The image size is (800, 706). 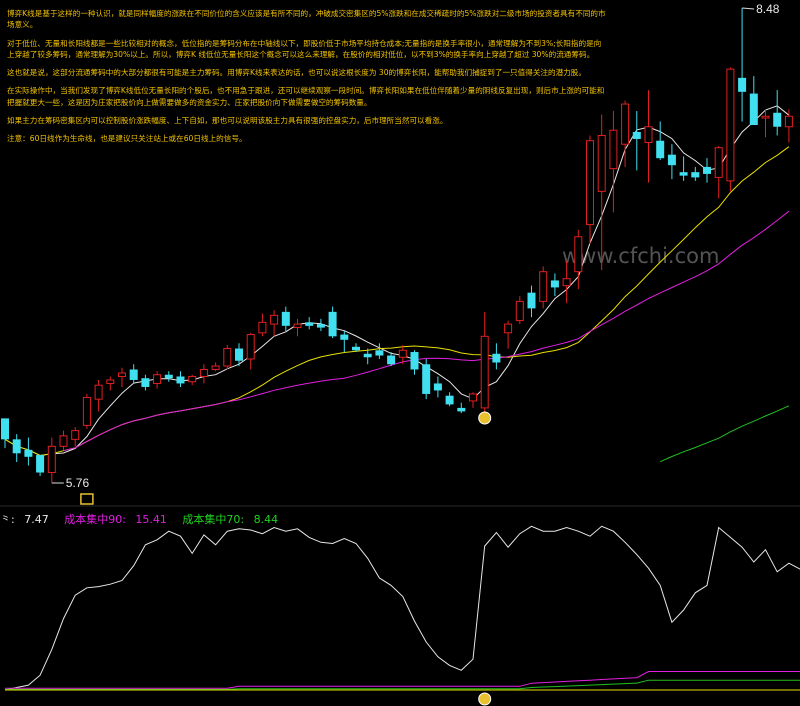 I want to click on indicator-label: 成本集中70:, so click(x=213, y=519).